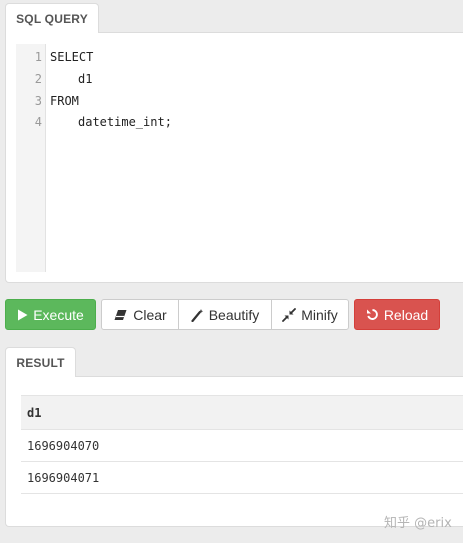 This screenshot has width=463, height=543. I want to click on watermark: 知乎 @erix, so click(418, 523).